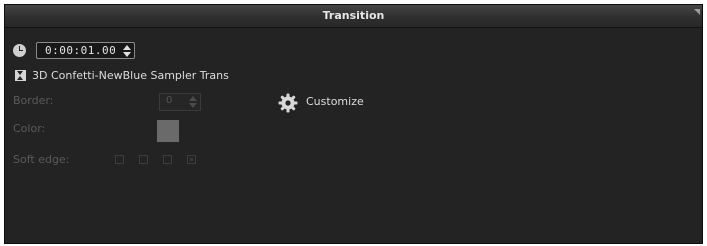 The height and width of the screenshot is (246, 707). Describe the element at coordinates (167, 159) in the screenshot. I see `soft-edge-option-medium` at that location.